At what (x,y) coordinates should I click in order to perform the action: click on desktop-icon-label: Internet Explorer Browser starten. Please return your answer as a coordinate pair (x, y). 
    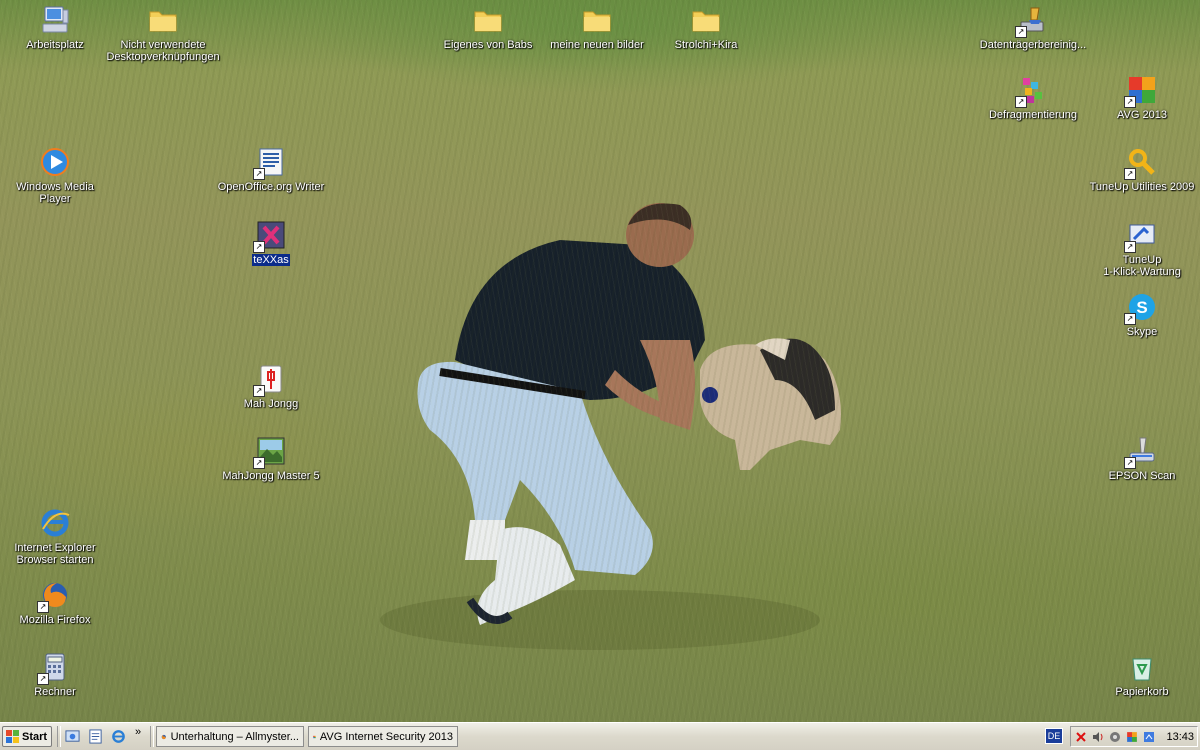
    Looking at the image, I should click on (55, 554).